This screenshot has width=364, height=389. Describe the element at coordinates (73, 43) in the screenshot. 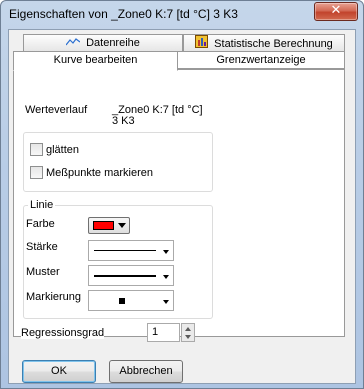

I see `line-chart-icon` at that location.